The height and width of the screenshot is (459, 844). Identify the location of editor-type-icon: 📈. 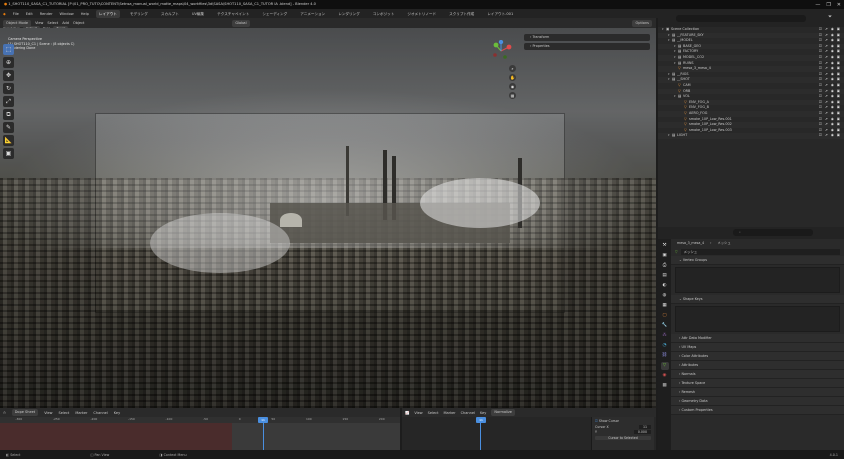
(407, 413).